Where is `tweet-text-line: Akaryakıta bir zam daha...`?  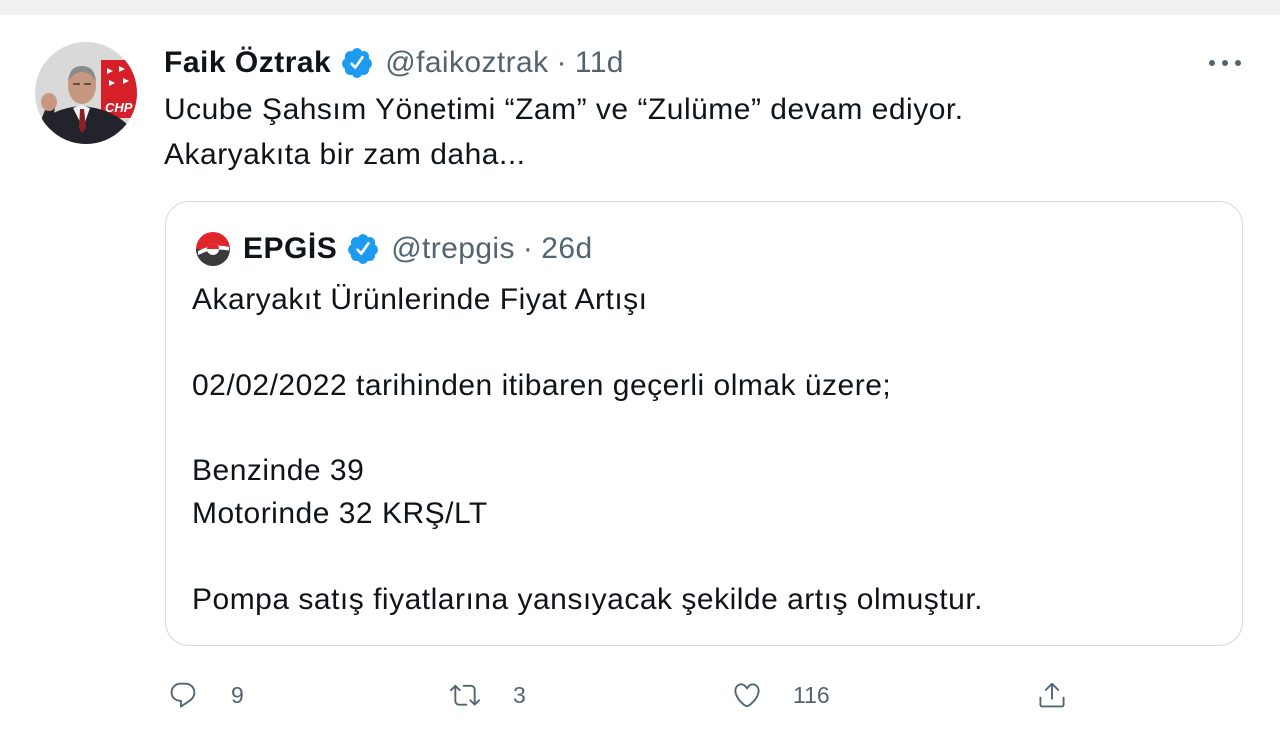
tweet-text-line: Akaryakıta bir zam daha... is located at coordinates (345, 154).